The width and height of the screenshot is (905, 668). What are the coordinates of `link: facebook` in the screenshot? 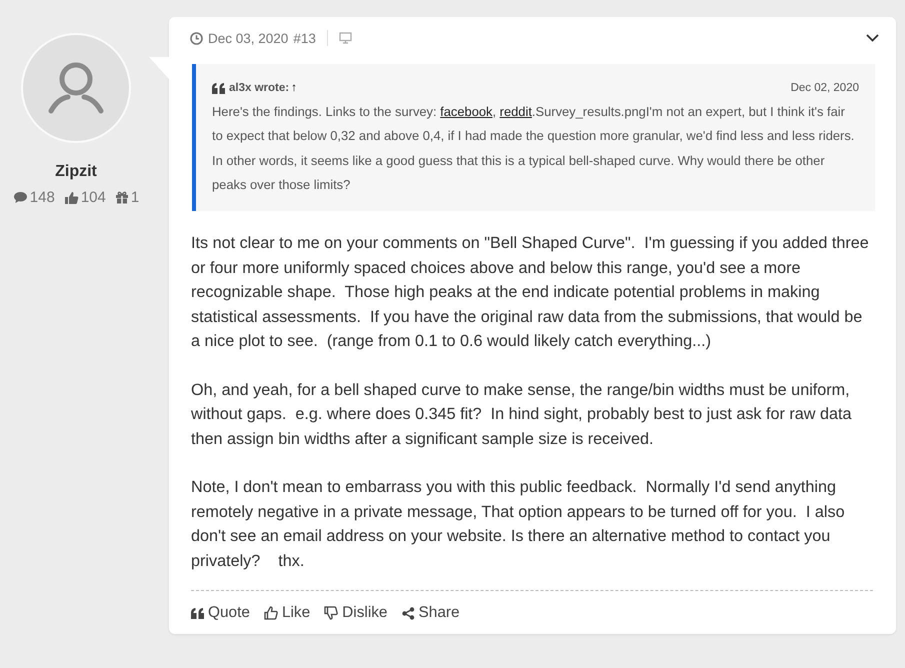 It's located at (466, 111).